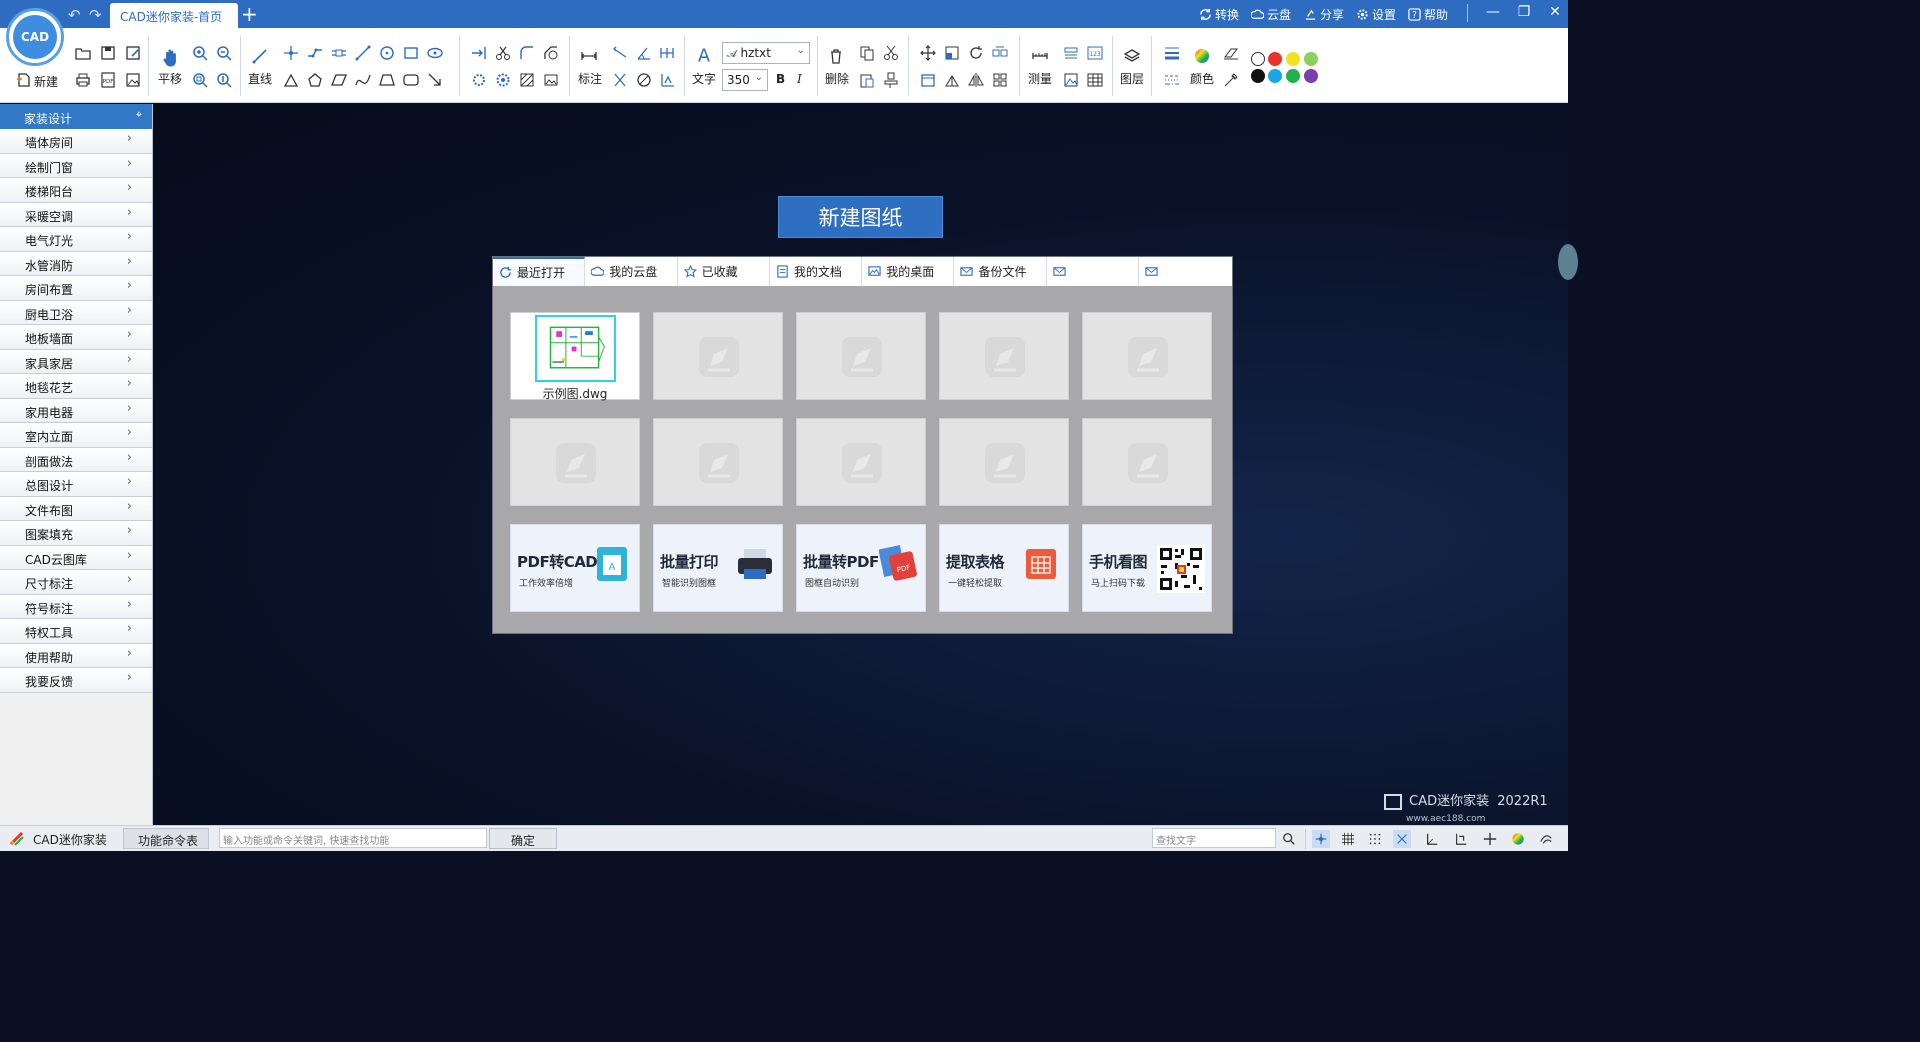  What do you see at coordinates (816, 271) in the screenshot?
I see `tab-my-documents: 我的文档` at bounding box center [816, 271].